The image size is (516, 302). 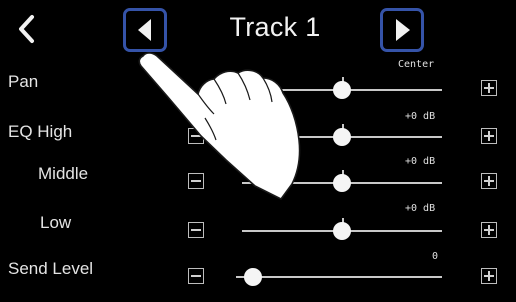 What do you see at coordinates (489, 230) in the screenshot?
I see `eq-low-plus-button` at bounding box center [489, 230].